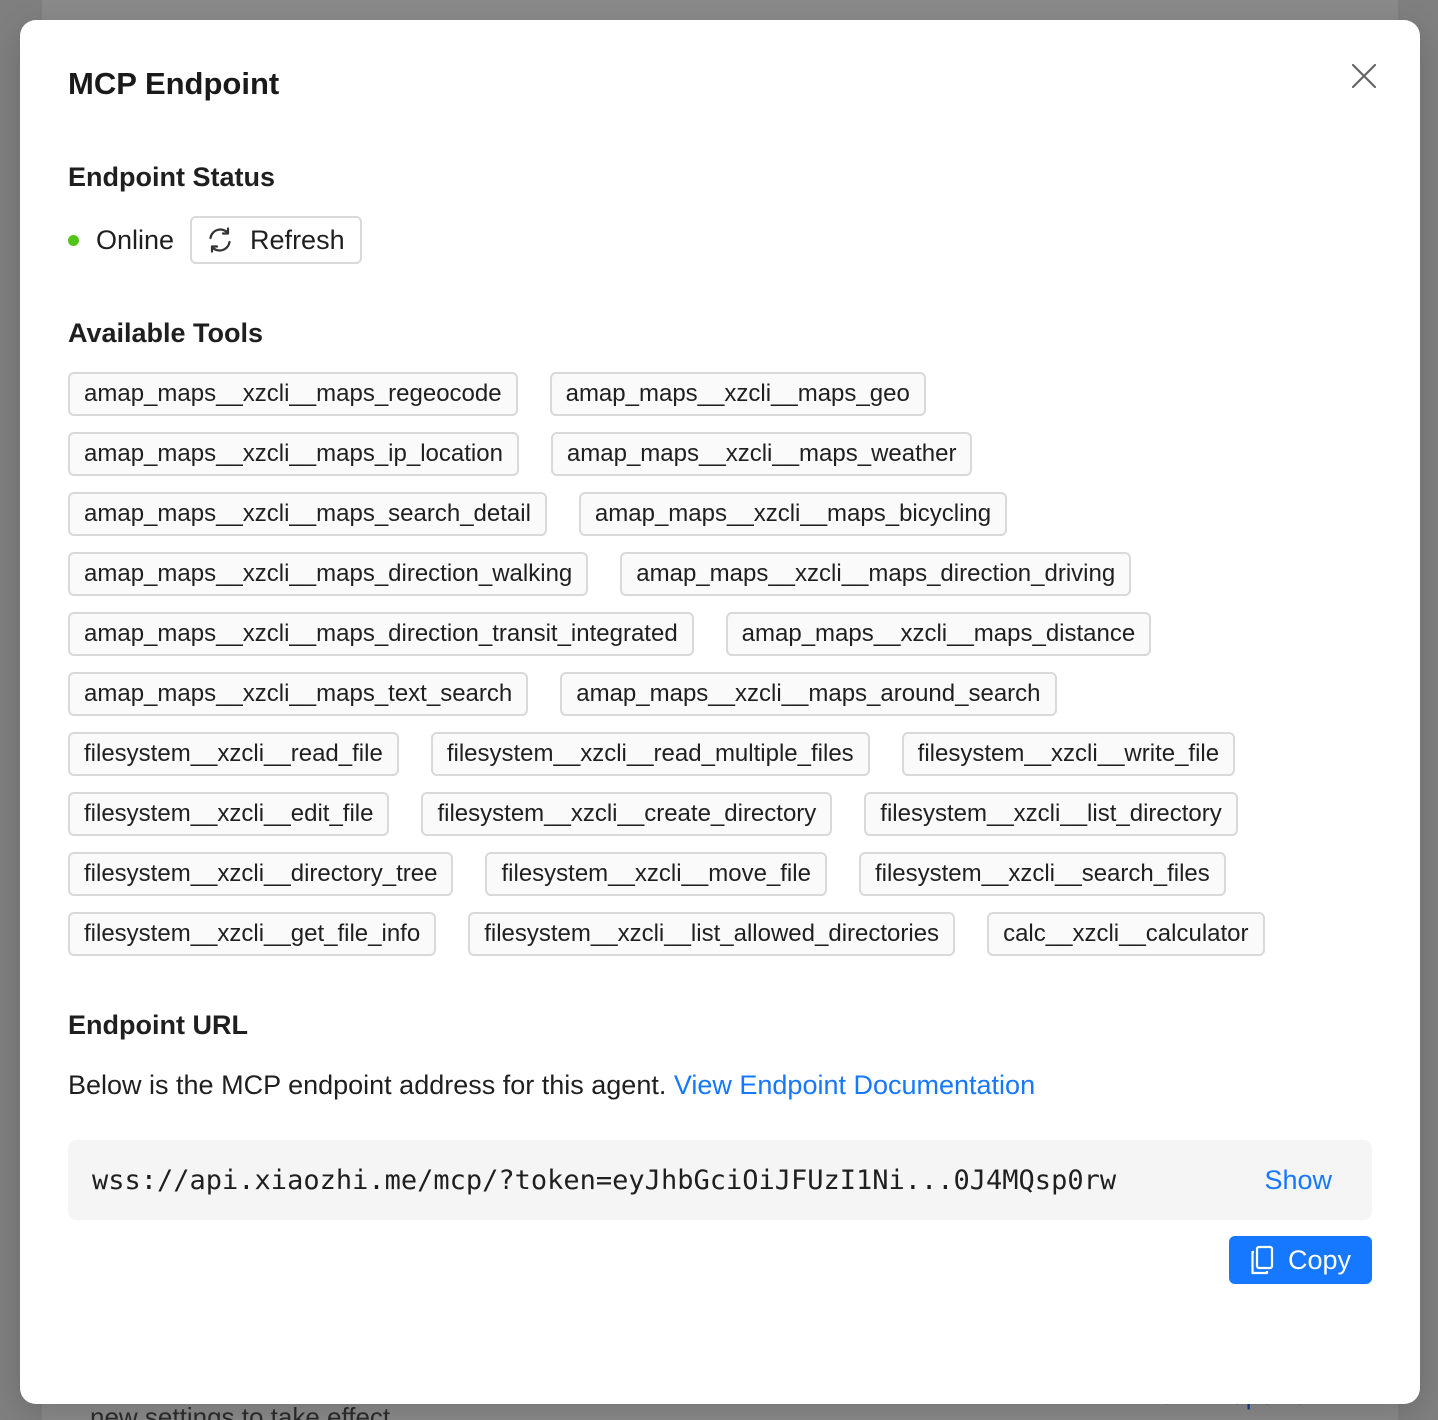 This screenshot has height=1420, width=1438. Describe the element at coordinates (229, 814) in the screenshot. I see `tool-tag: filesystem__xzcli__edit_file` at that location.